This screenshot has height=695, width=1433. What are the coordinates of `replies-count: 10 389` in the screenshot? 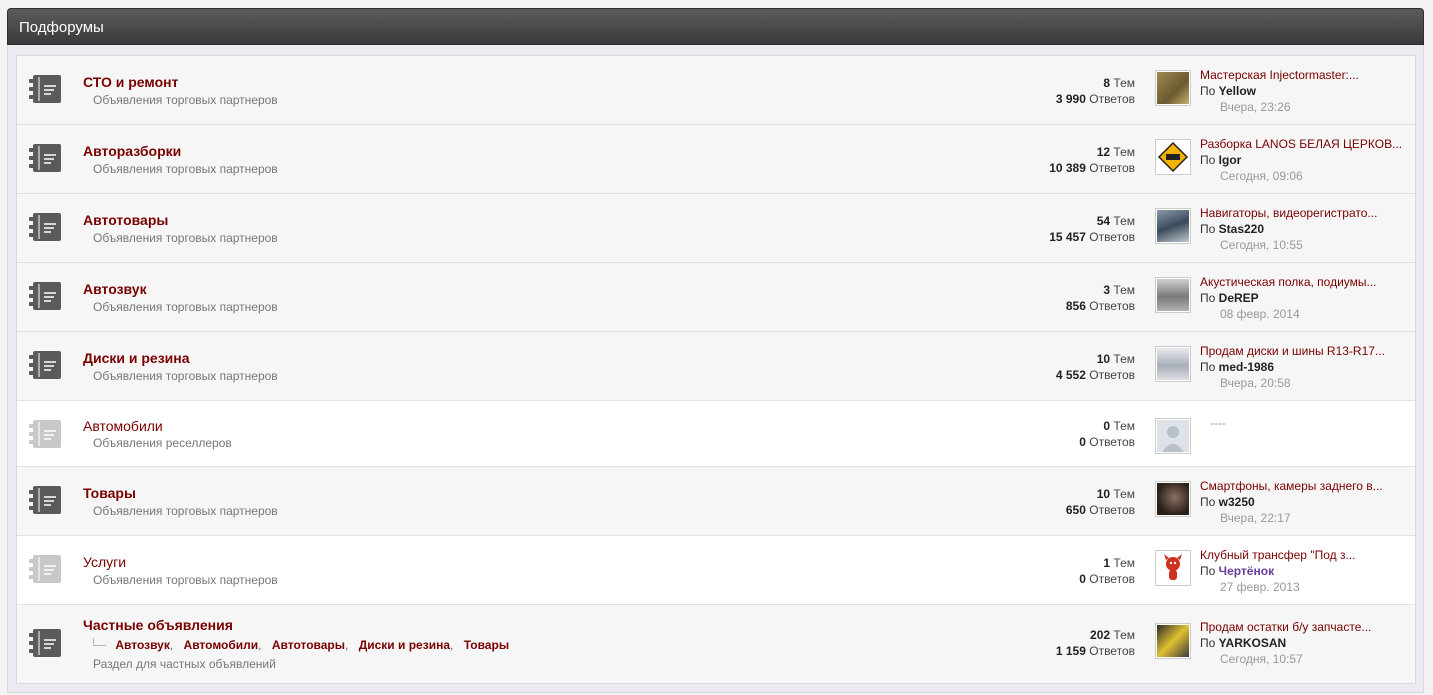 It's located at (1067, 168).